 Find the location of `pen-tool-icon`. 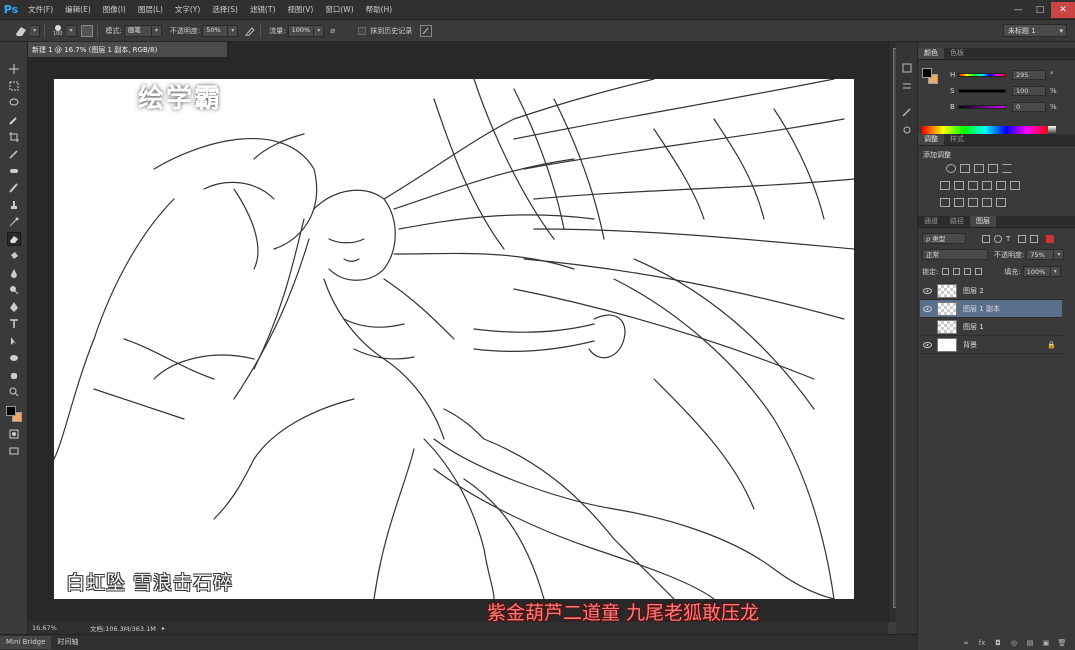

pen-tool-icon is located at coordinates (14, 307).